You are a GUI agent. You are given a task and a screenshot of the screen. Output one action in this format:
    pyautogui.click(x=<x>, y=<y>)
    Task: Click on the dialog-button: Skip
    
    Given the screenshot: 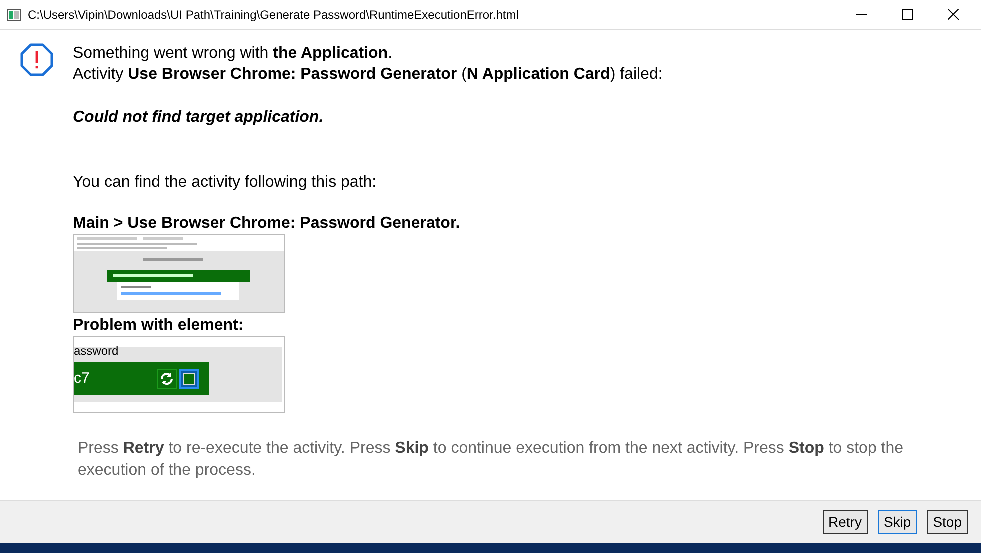 What is the action you would take?
    pyautogui.click(x=898, y=522)
    